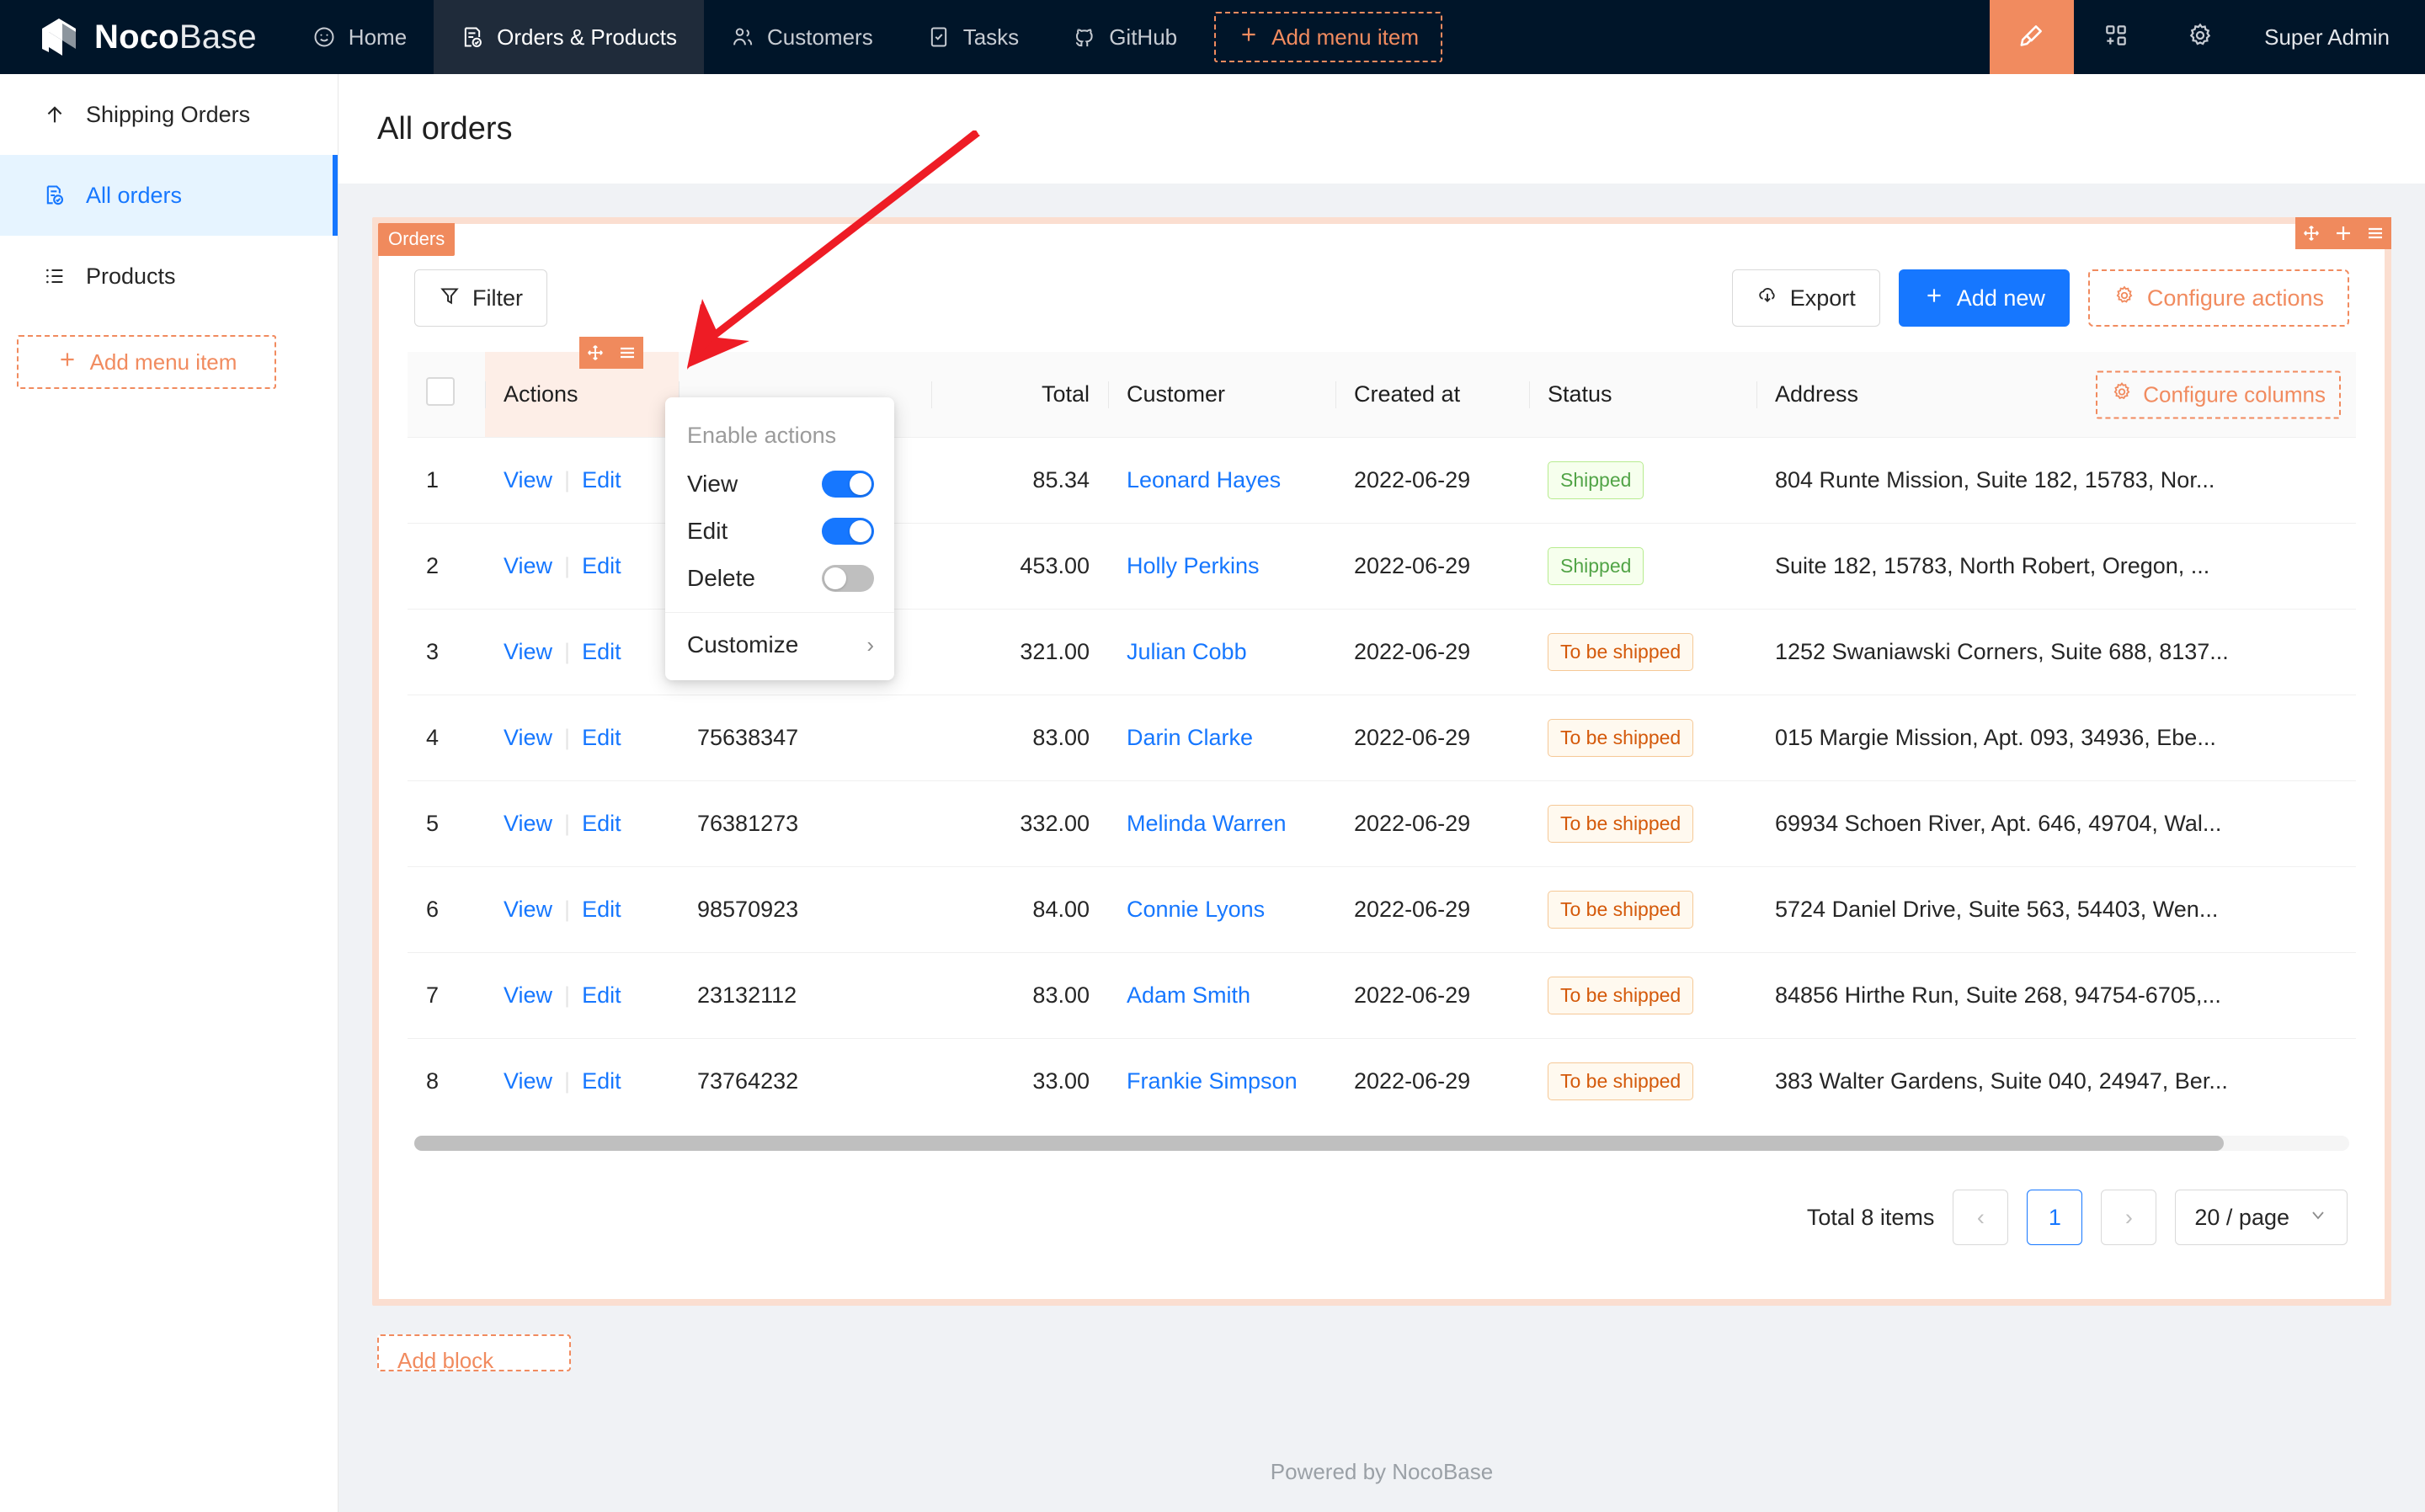 Image resolution: width=2425 pixels, height=1512 pixels. What do you see at coordinates (1984, 298) in the screenshot?
I see `add-new-button: Add new` at bounding box center [1984, 298].